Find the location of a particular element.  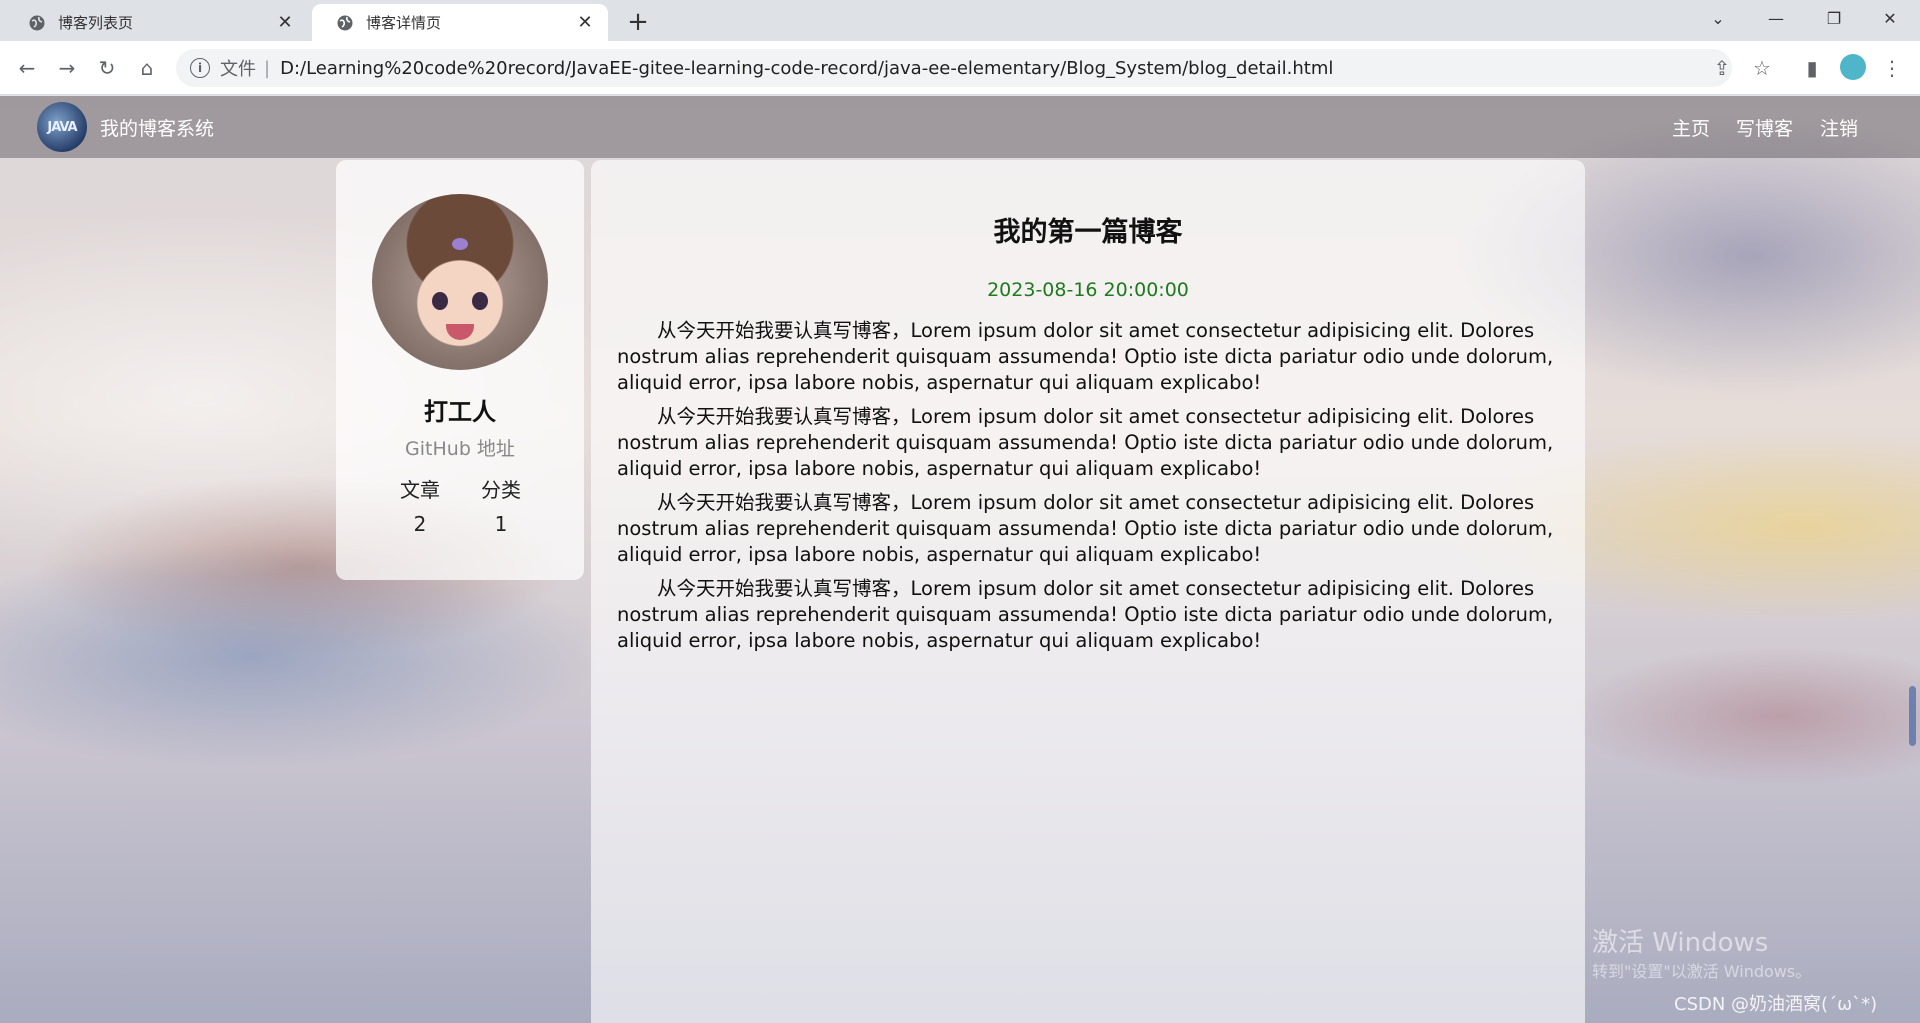

forward-icon: → is located at coordinates (67, 68).